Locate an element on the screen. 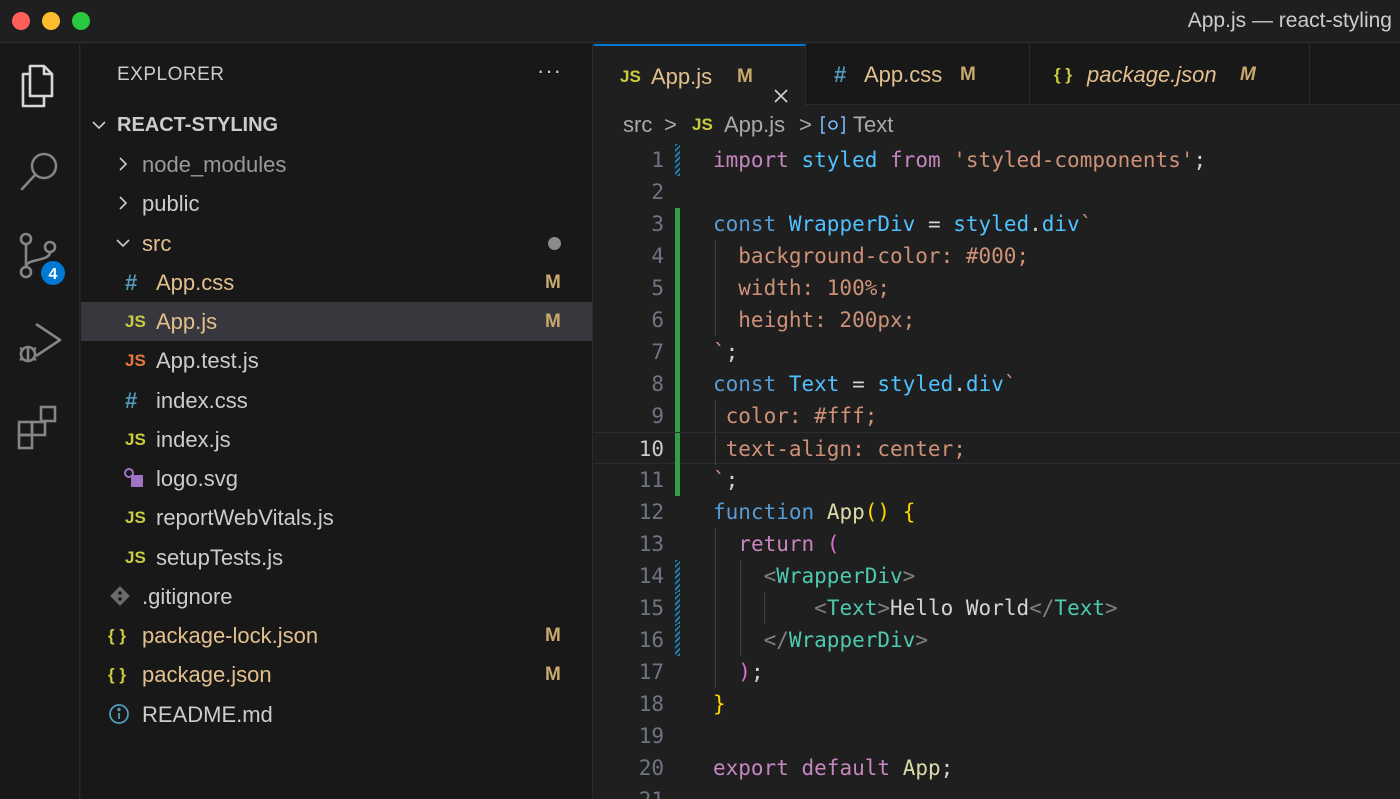 This screenshot has width=1400, height=799. code-line: 4 background-color: #000; is located at coordinates (997, 256).